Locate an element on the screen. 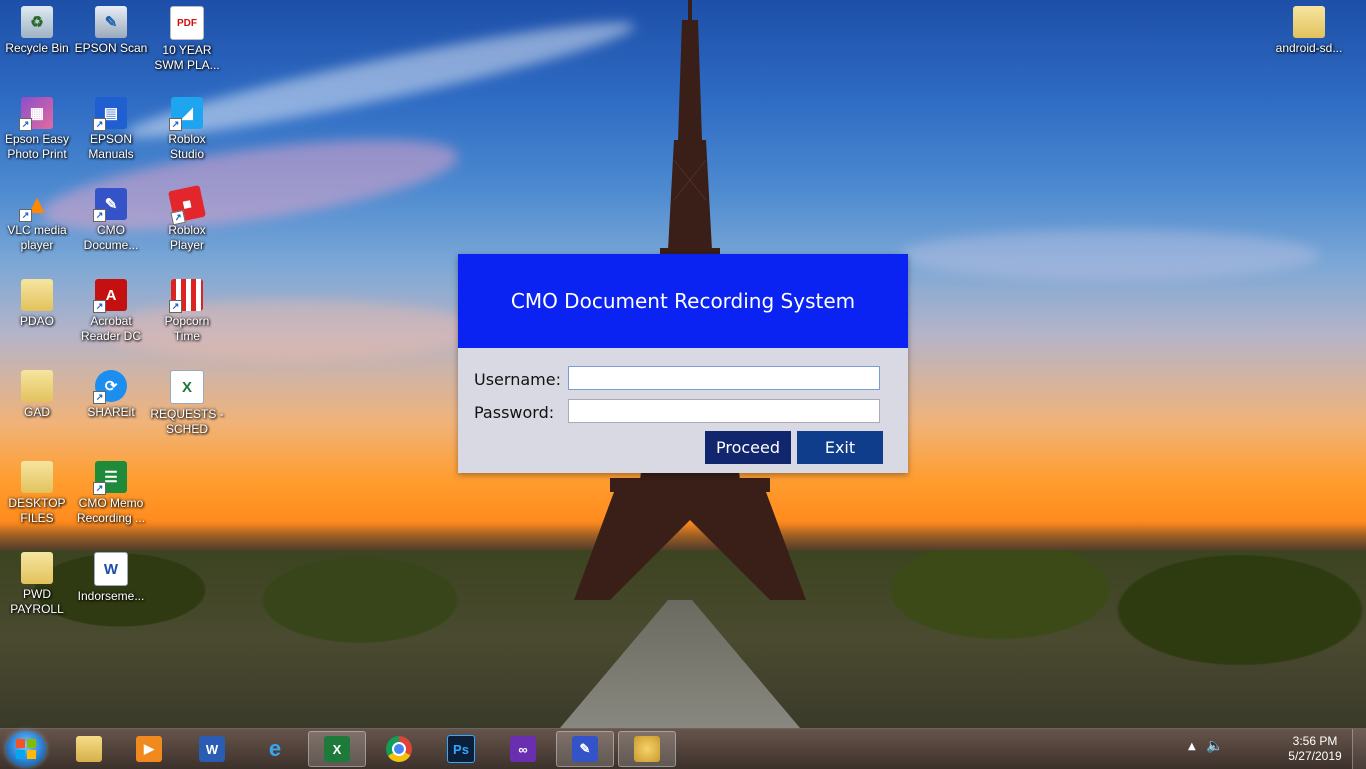  vlc-icon: ▲ ↗ is located at coordinates (36, 205).